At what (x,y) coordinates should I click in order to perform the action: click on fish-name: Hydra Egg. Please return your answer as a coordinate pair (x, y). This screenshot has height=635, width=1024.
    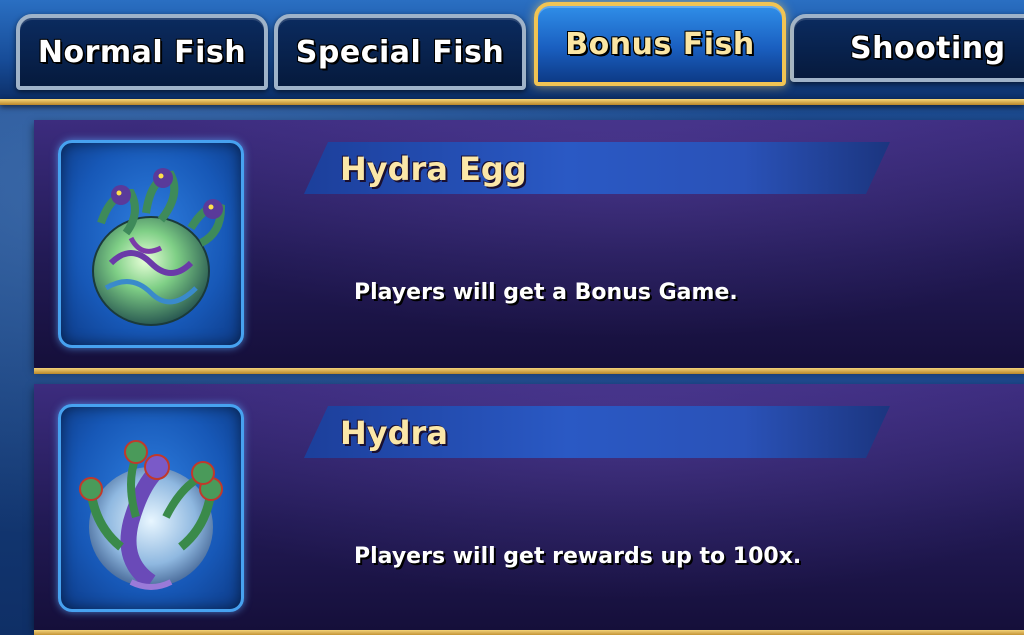
    Looking at the image, I should click on (433, 169).